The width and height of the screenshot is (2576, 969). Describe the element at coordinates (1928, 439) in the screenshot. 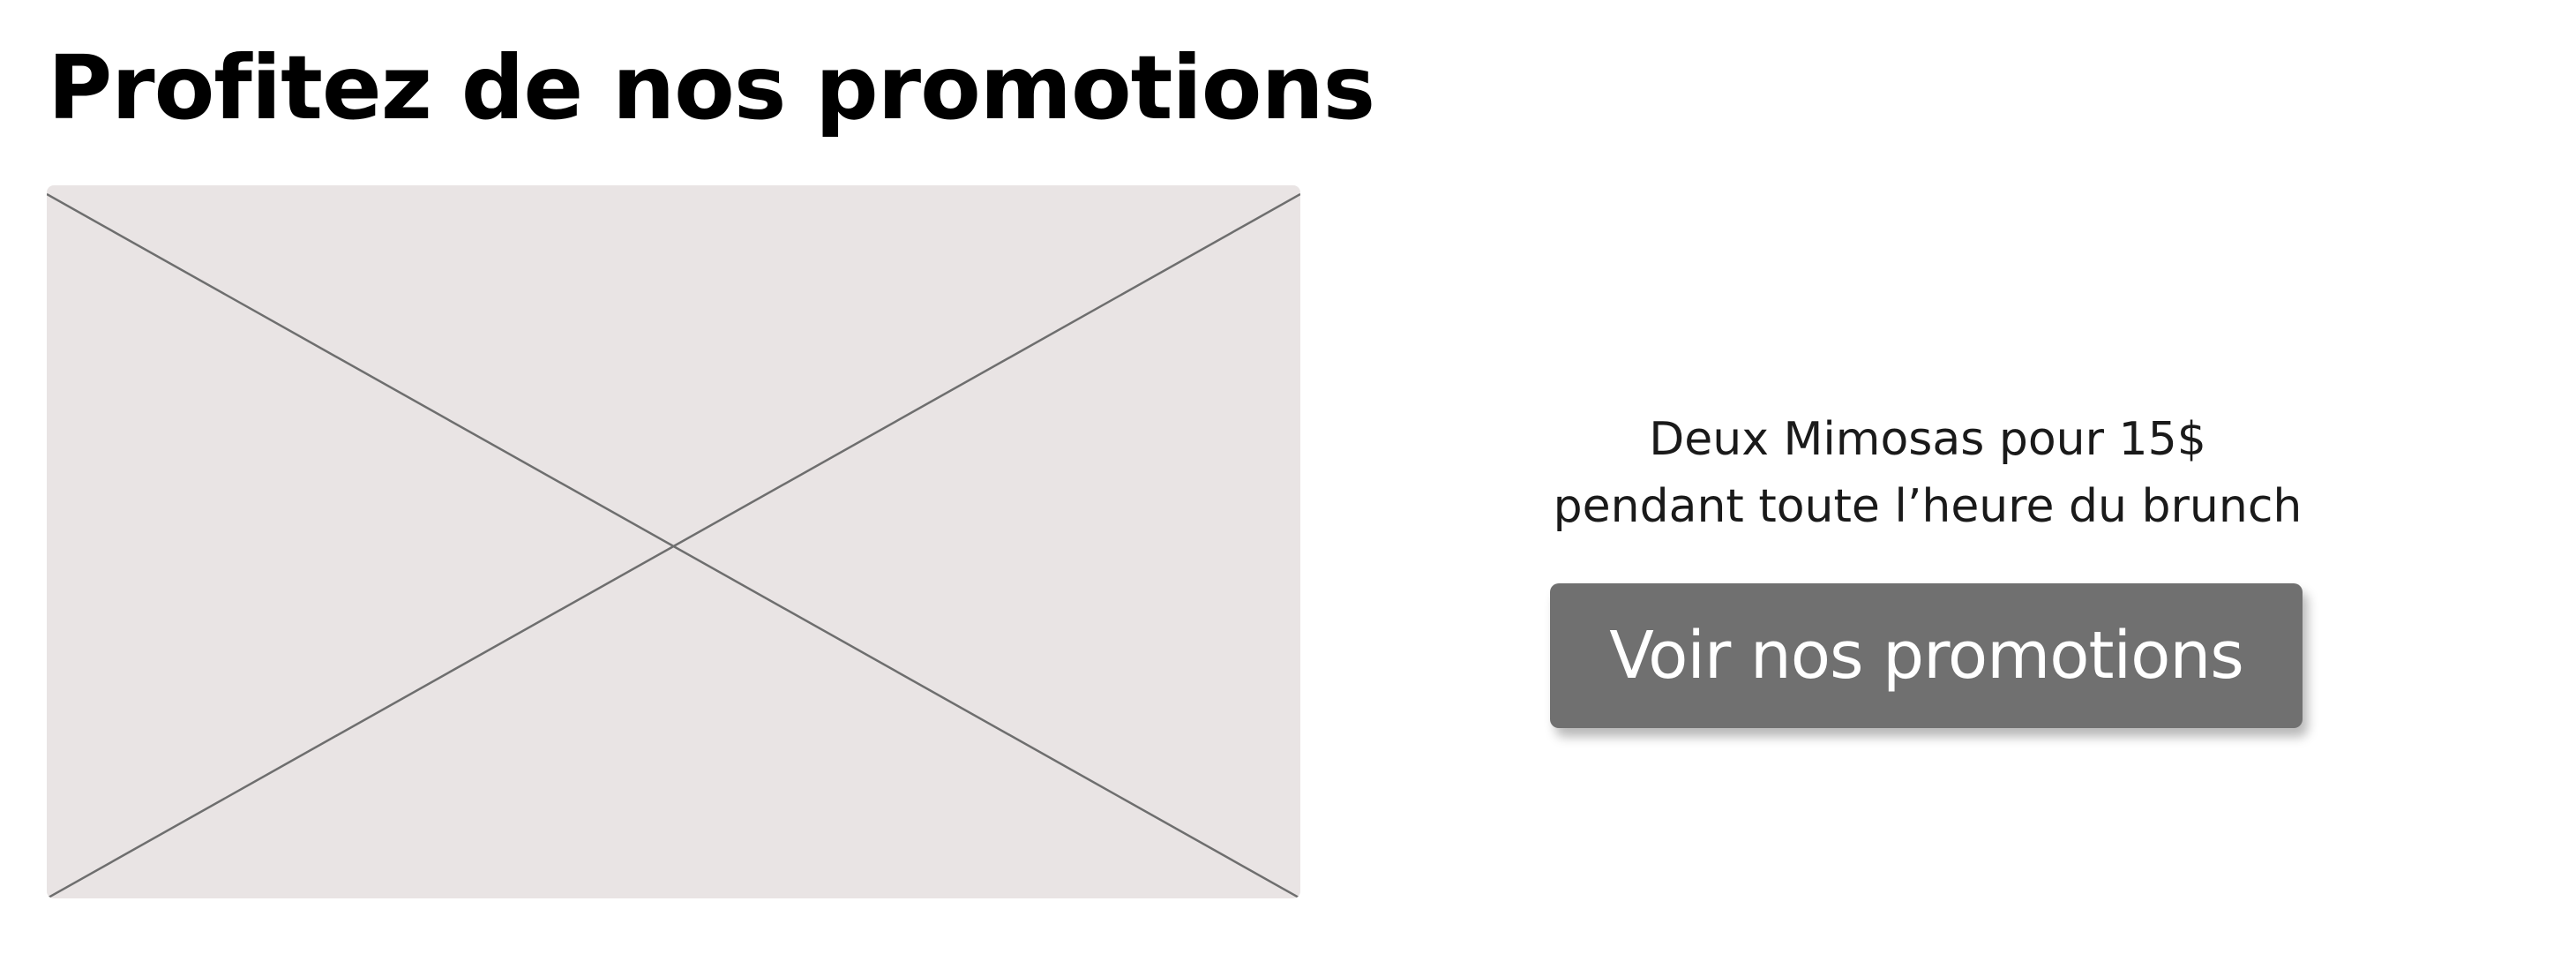

I see `promo-line-1: Deux Mimosas pour 15$` at that location.